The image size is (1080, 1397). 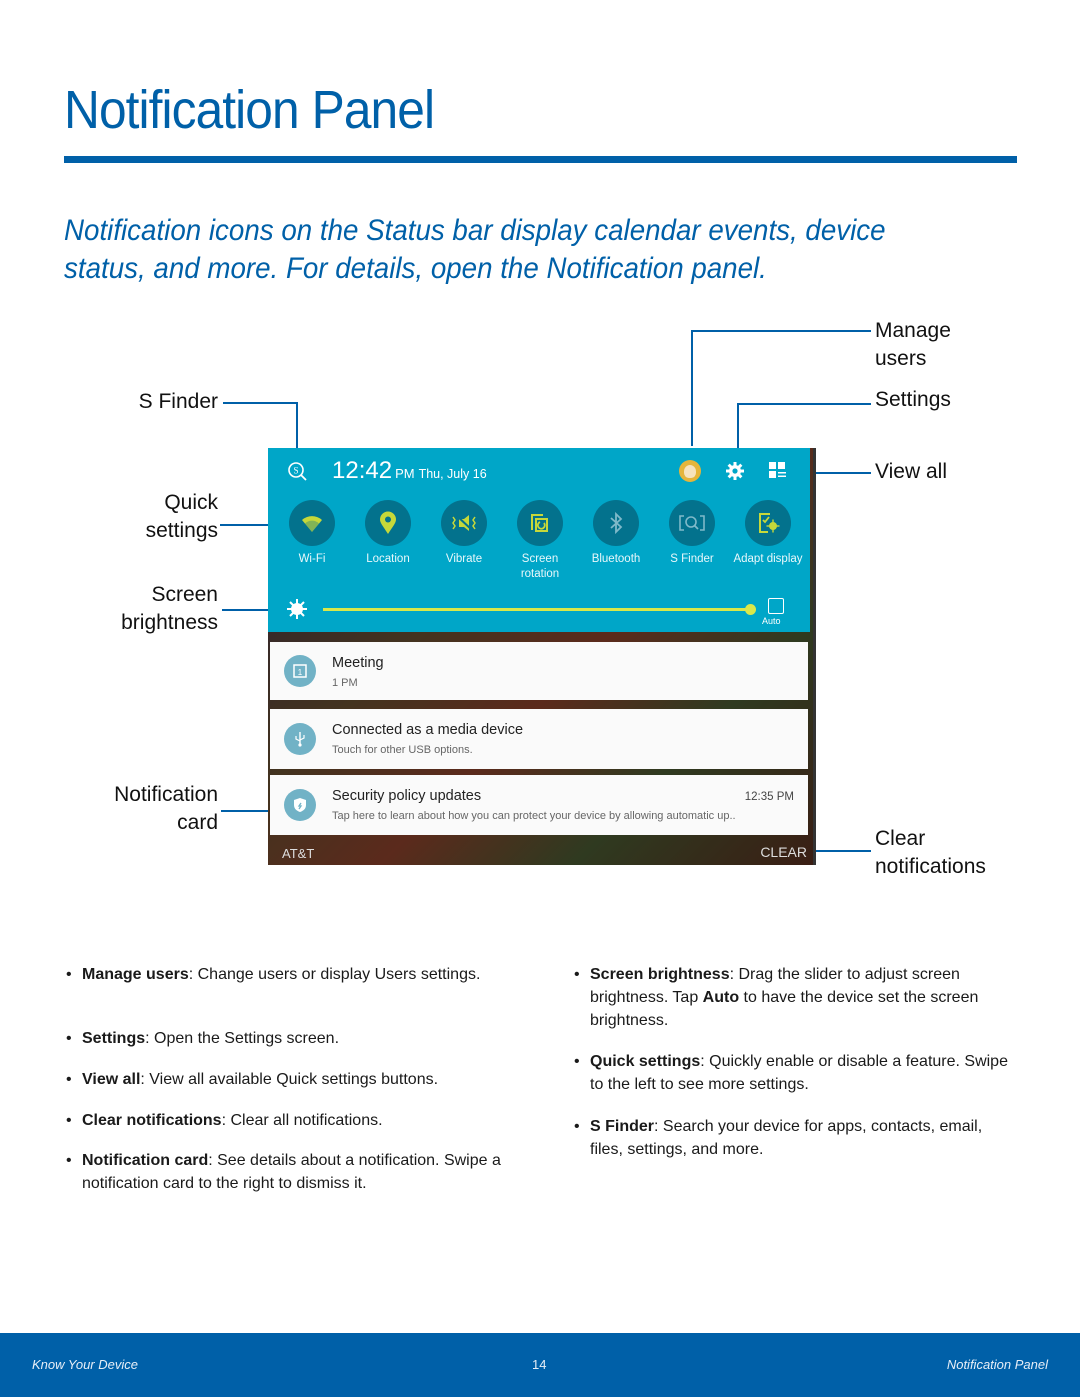 What do you see at coordinates (721, 997) in the screenshot?
I see `bullet-term: Auto` at bounding box center [721, 997].